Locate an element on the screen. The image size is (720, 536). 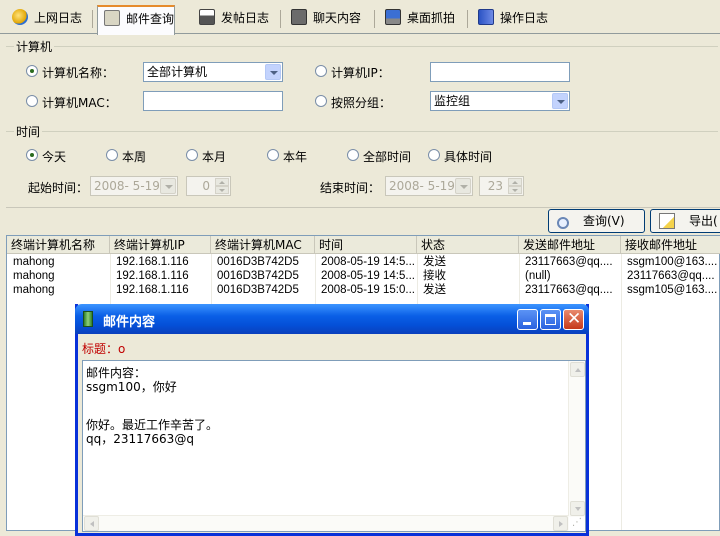
computer-name-select: 全部计算机 is located at coordinates (213, 72).